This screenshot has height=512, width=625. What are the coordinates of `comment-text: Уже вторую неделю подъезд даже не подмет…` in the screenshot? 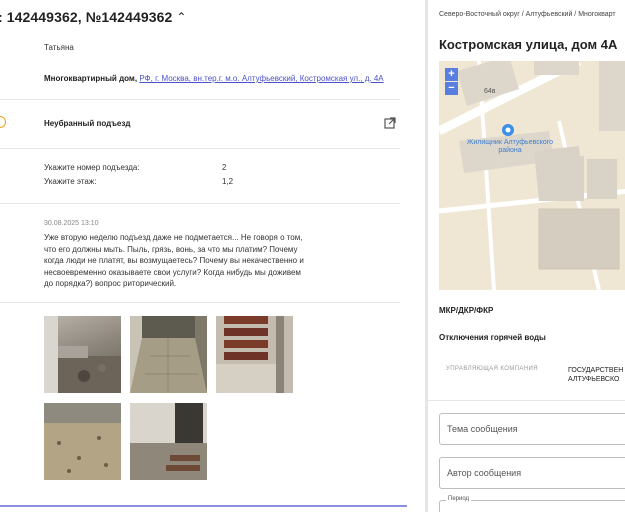 It's located at (174, 260).